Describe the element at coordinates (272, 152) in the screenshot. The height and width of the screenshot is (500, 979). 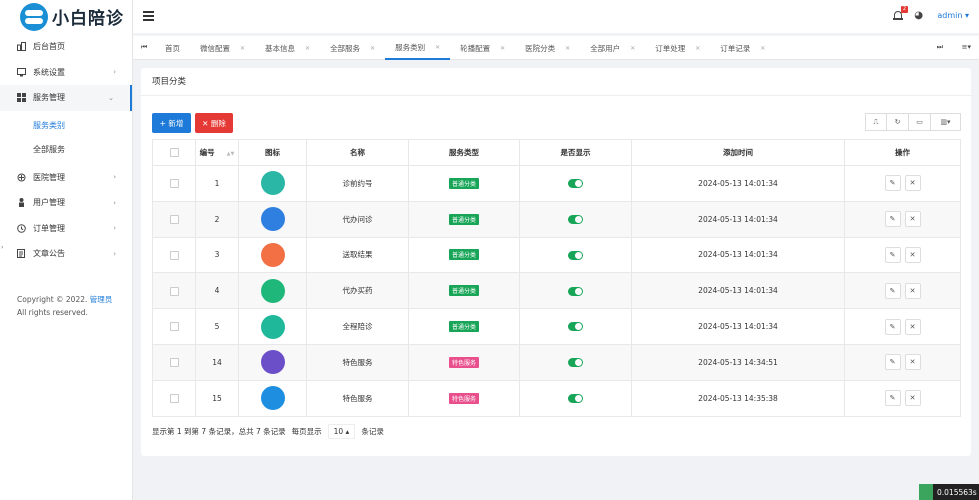
I see `column-header-icon: 图标` at that location.